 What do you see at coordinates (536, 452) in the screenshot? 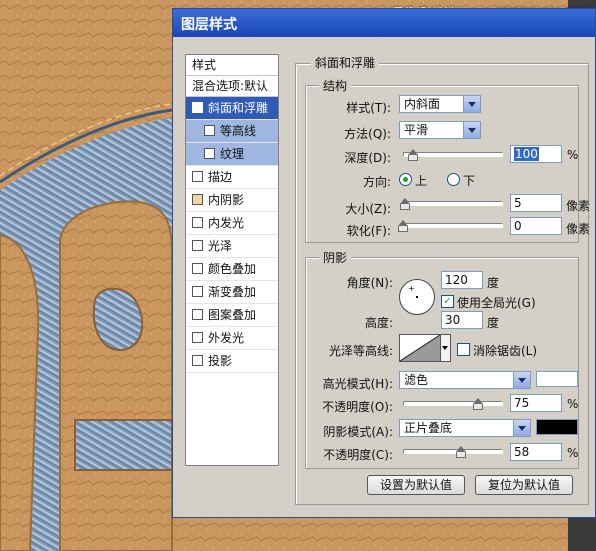
I see `shadow-opacity-input: 58` at bounding box center [536, 452].